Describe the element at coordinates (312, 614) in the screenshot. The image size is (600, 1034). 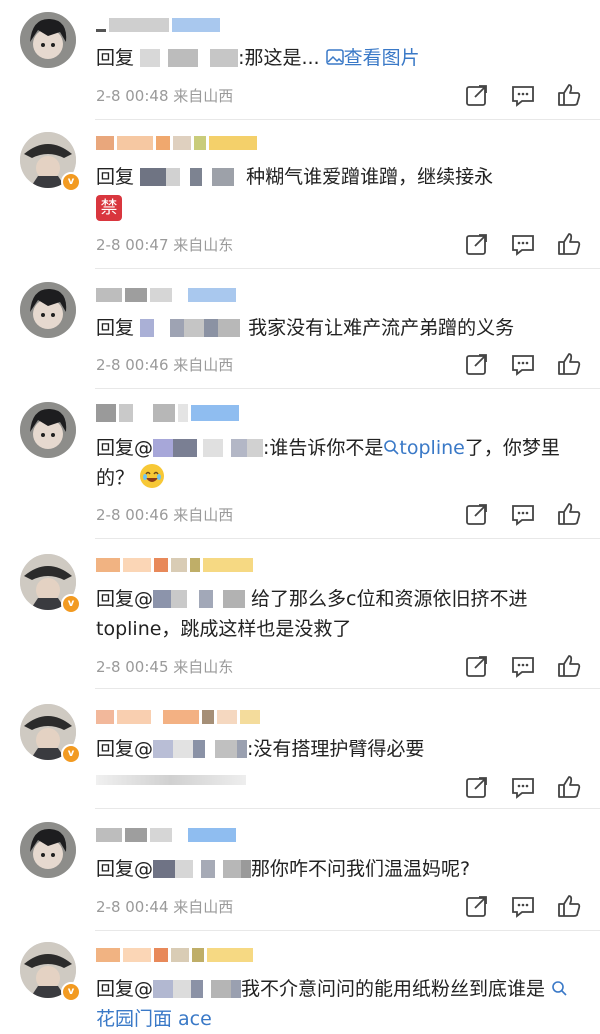
I see `reply-text: 回复@ 给了那么多c位和资源依旧挤不进topline，跳成这样也是没救了` at that location.